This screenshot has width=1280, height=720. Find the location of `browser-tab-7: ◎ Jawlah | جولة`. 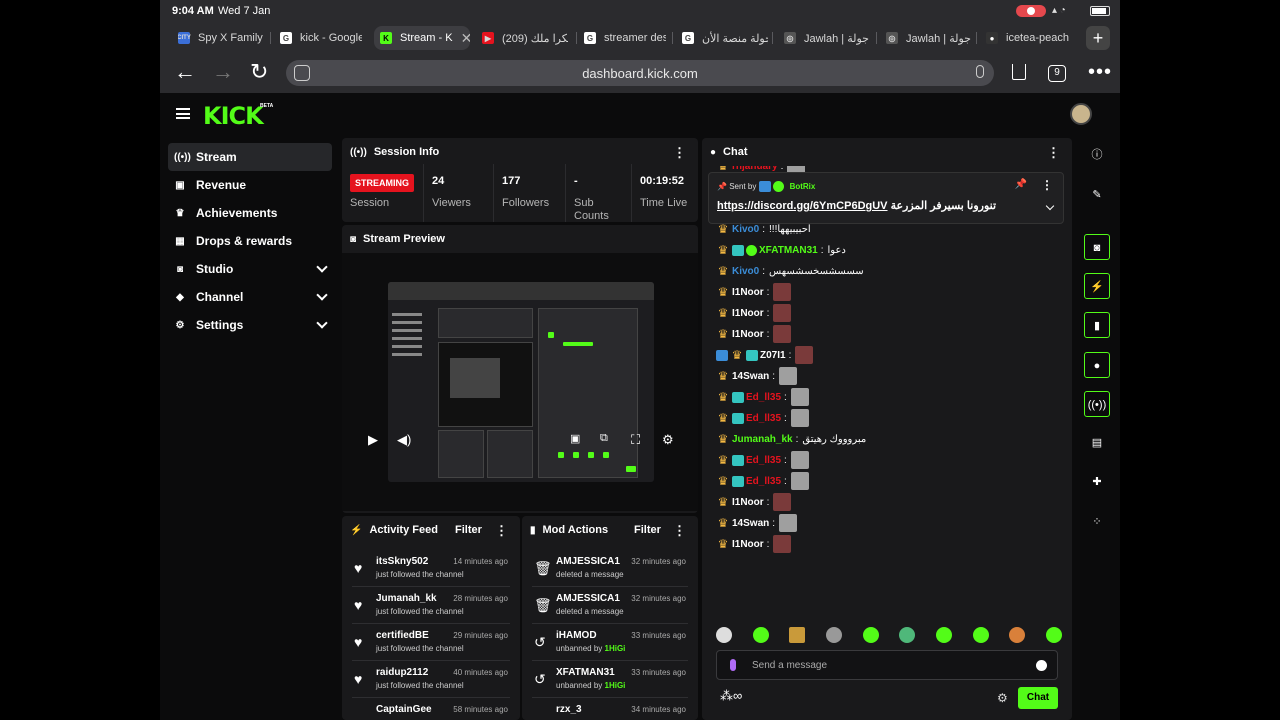

browser-tab-7: ◎ Jawlah | جولة is located at coordinates (929, 38).